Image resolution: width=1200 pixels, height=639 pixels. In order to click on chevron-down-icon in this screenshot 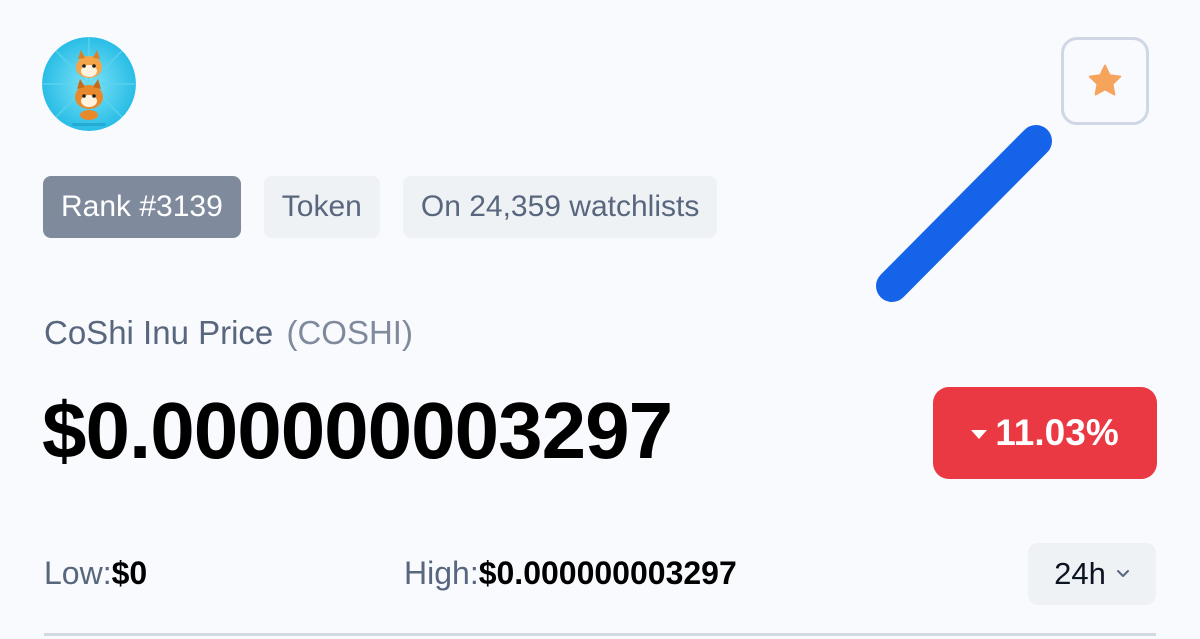, I will do `click(1122, 573)`.